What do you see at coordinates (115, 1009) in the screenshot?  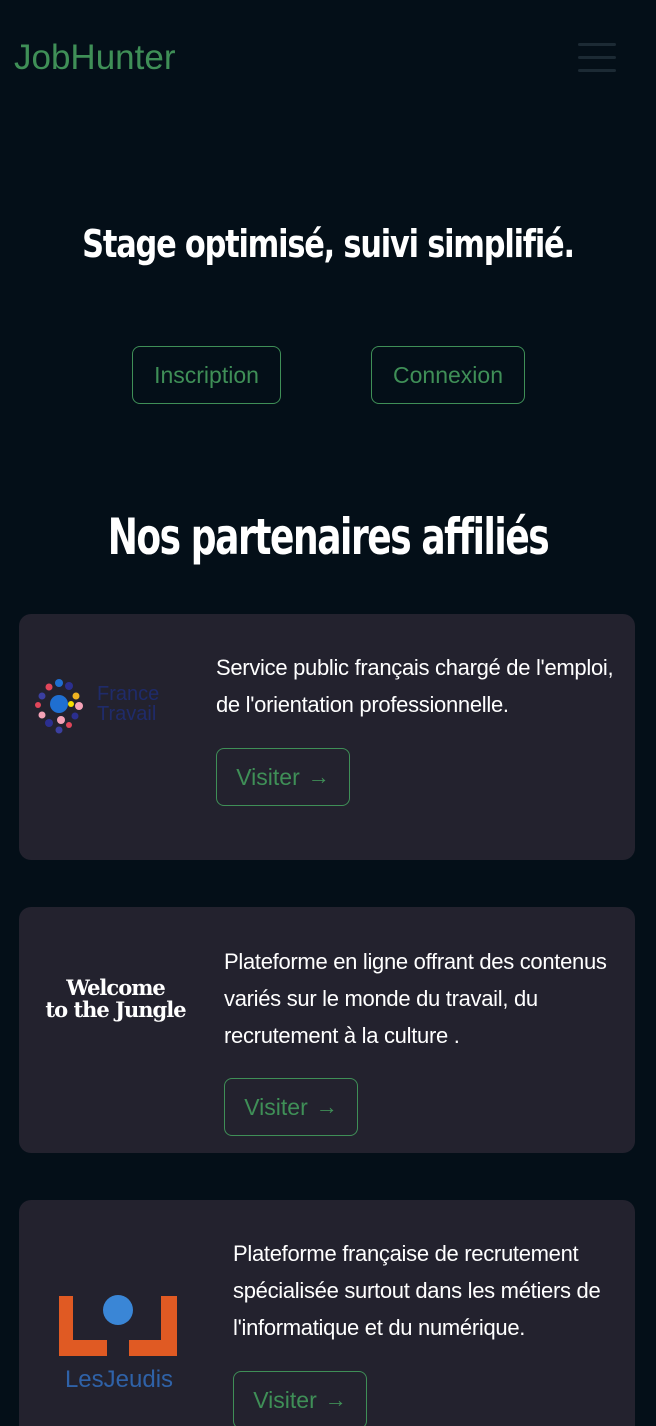 I see `wttj-logo-line2: to the Jungle` at bounding box center [115, 1009].